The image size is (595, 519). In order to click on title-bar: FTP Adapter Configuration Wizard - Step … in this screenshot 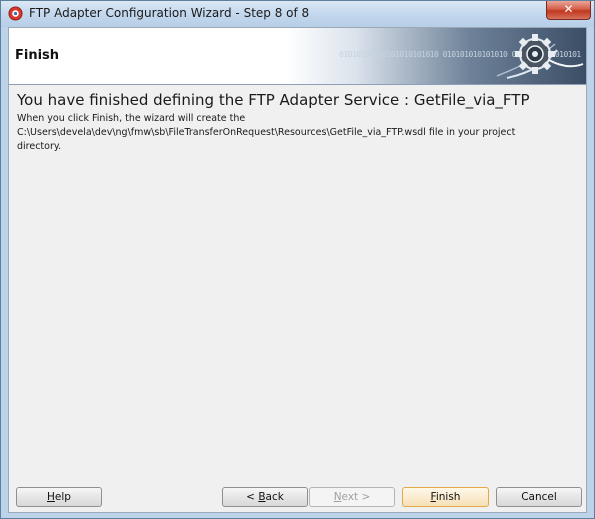, I will do `click(297, 14)`.